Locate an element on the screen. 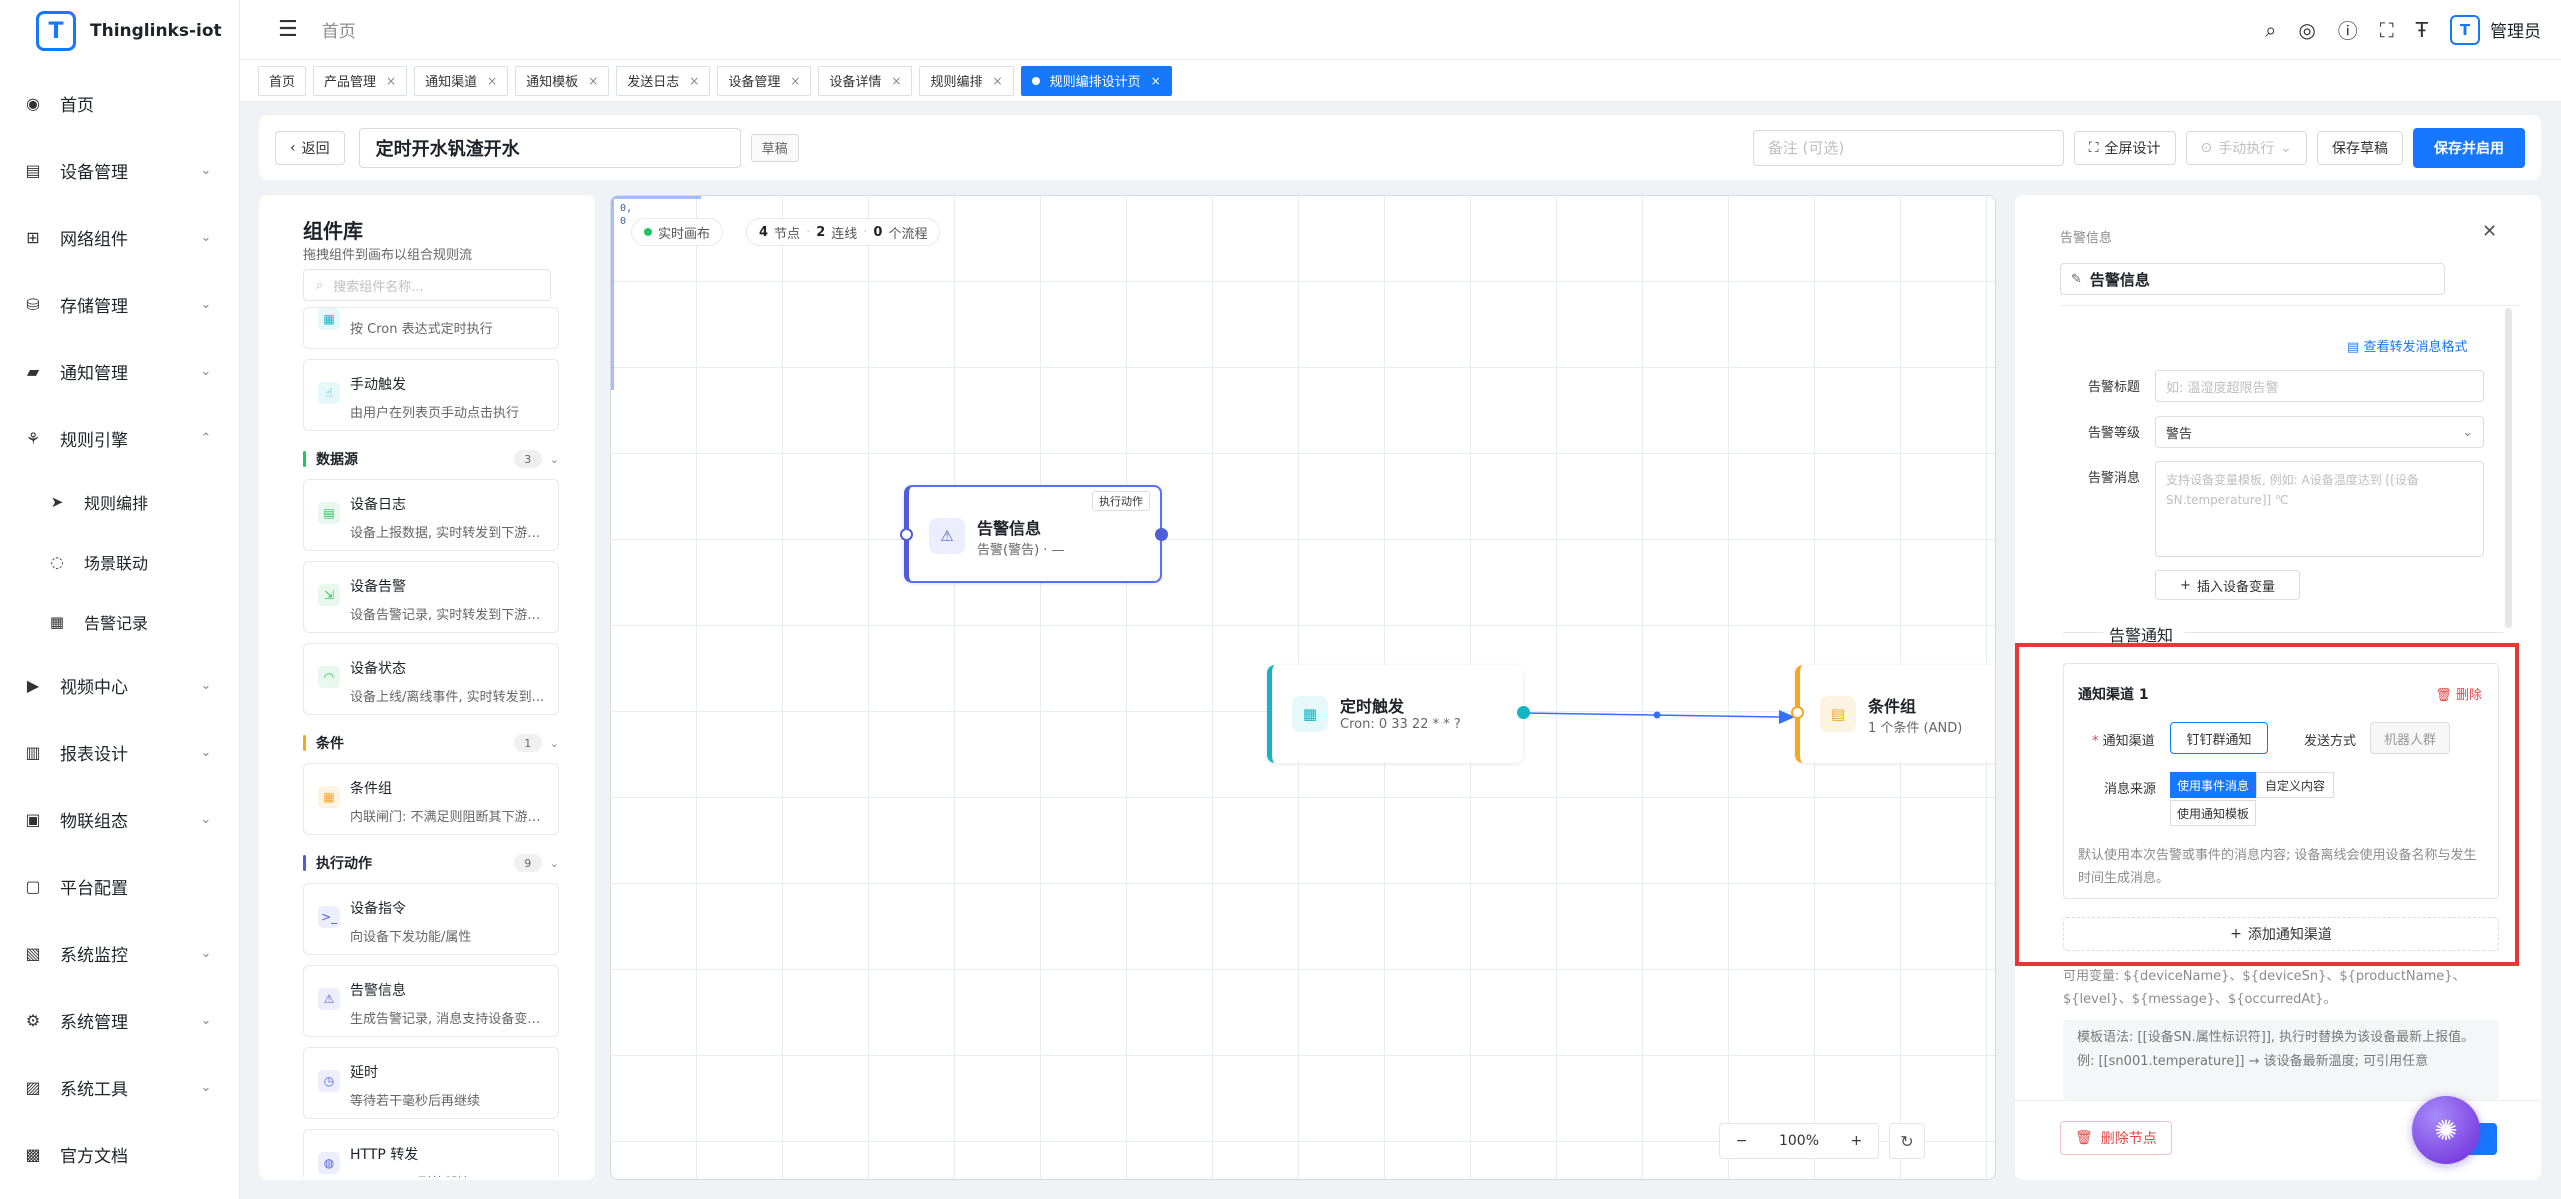  view-format-link: ▤ 查看转发消息格式 is located at coordinates (2407, 345).